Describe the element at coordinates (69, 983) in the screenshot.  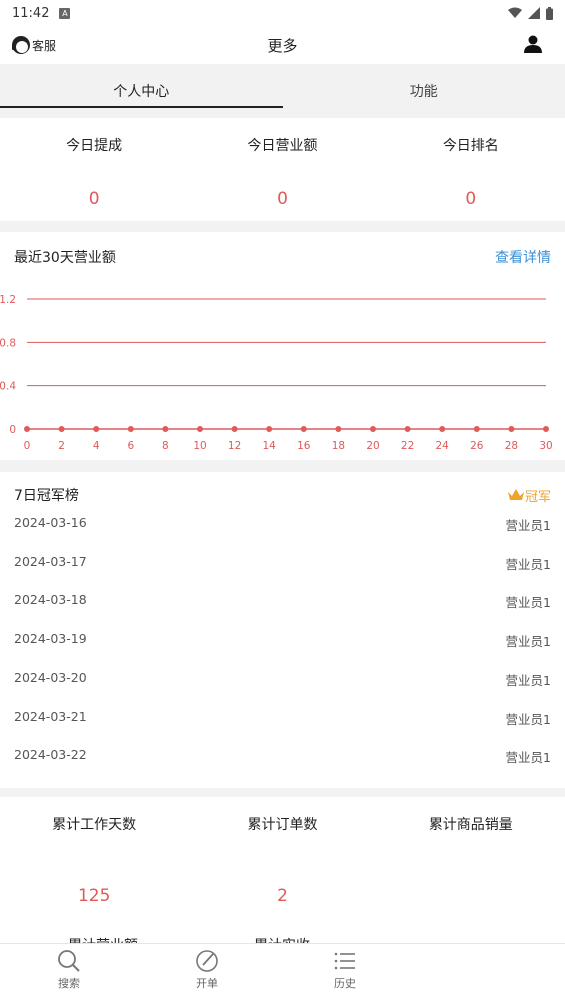
I see `nav-label: 搜索` at that location.